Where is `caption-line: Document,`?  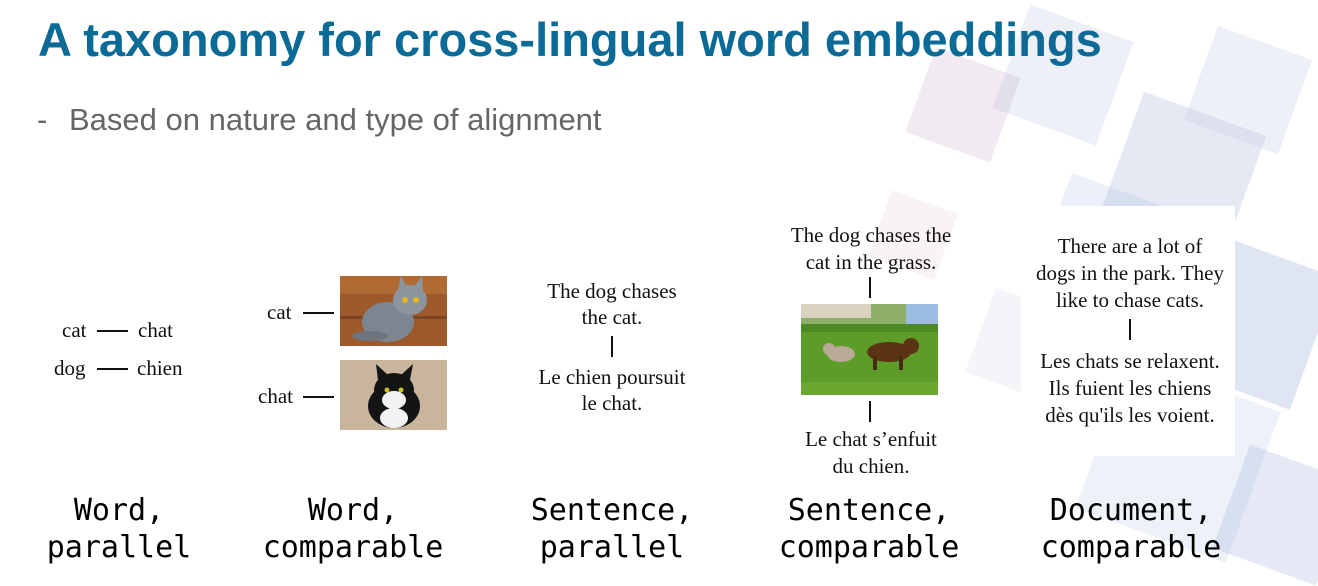 caption-line: Document, is located at coordinates (1131, 510).